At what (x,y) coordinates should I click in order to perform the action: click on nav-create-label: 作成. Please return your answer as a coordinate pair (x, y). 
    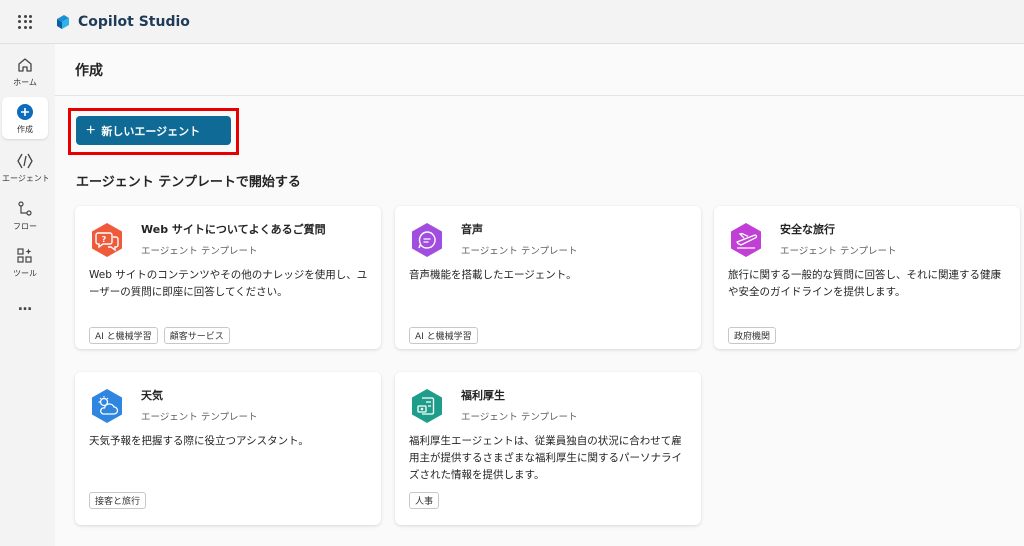
    Looking at the image, I should click on (25, 129).